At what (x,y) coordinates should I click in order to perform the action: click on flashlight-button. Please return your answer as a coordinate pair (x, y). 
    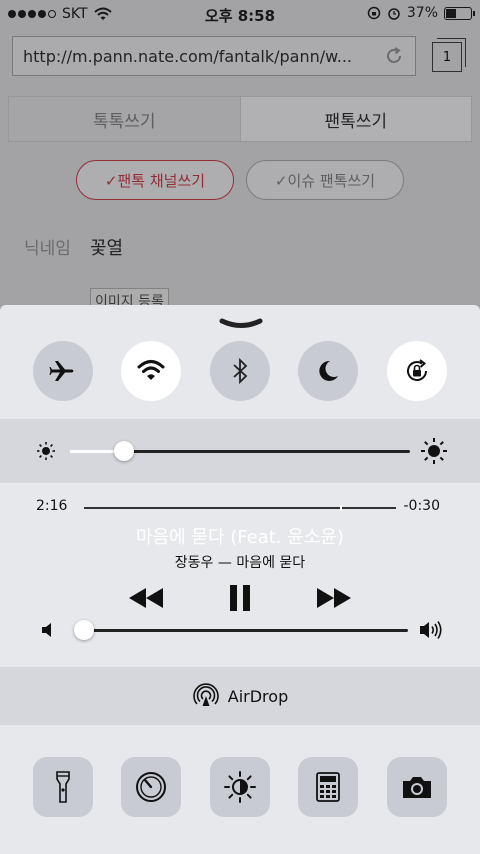
    Looking at the image, I should click on (63, 787).